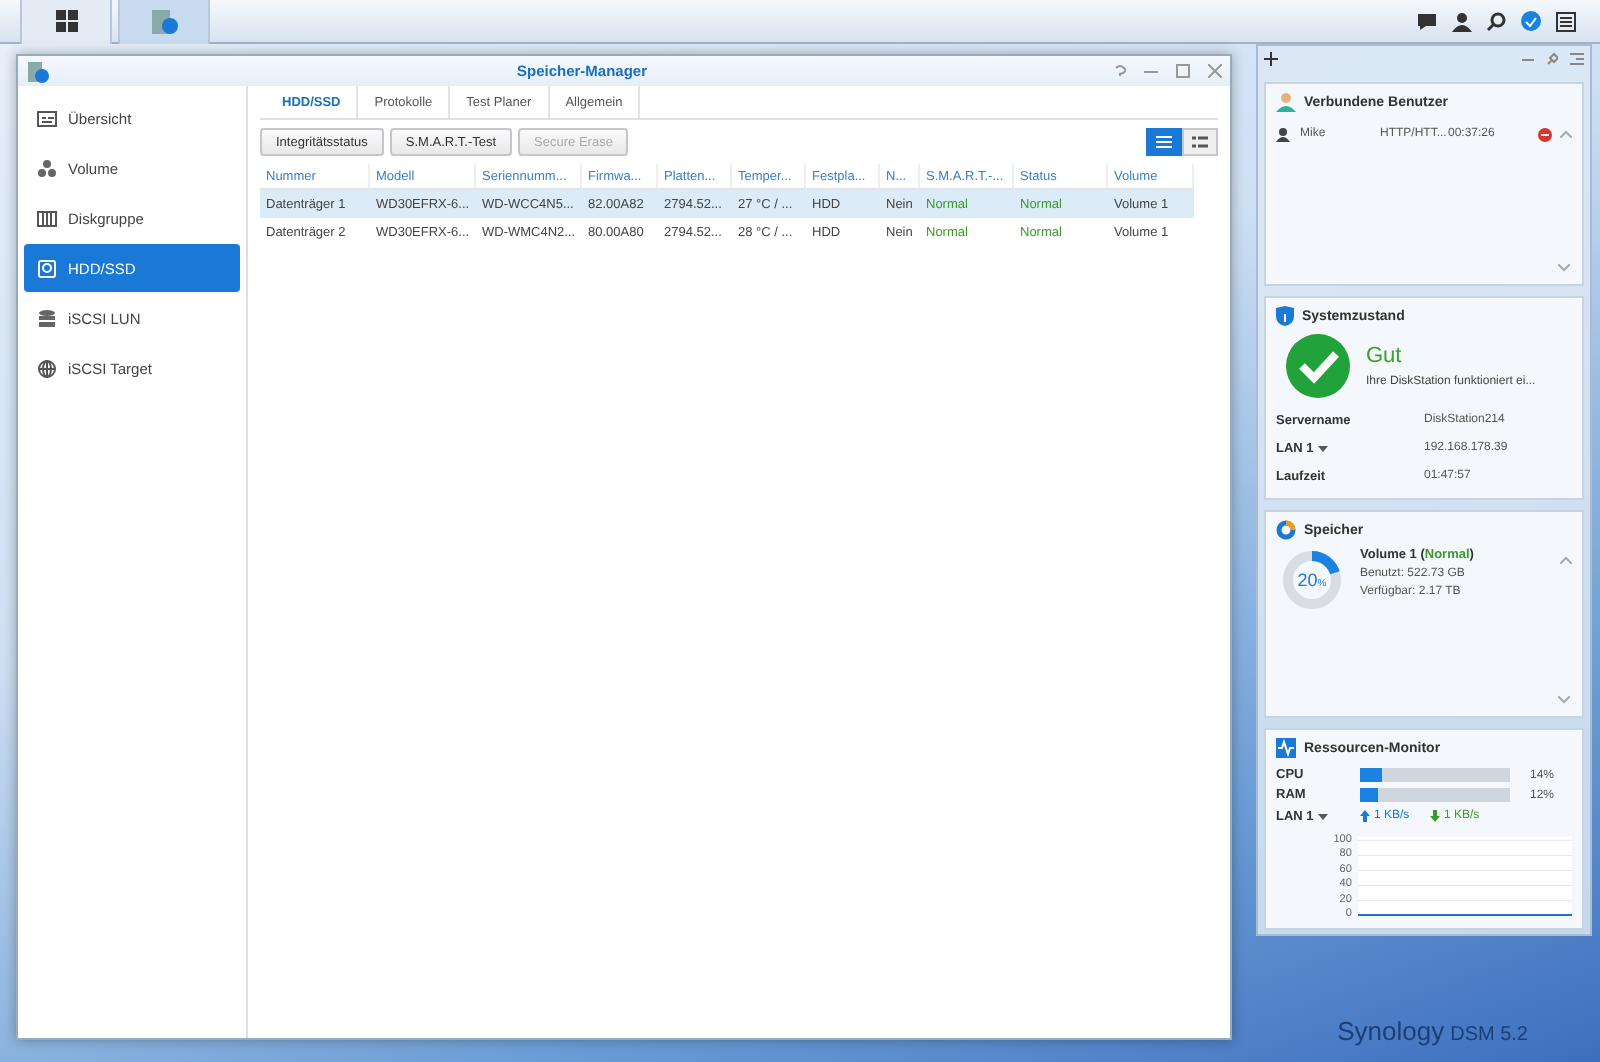 The height and width of the screenshot is (1062, 1600). What do you see at coordinates (1215, 71) in the screenshot?
I see `close-icon` at bounding box center [1215, 71].